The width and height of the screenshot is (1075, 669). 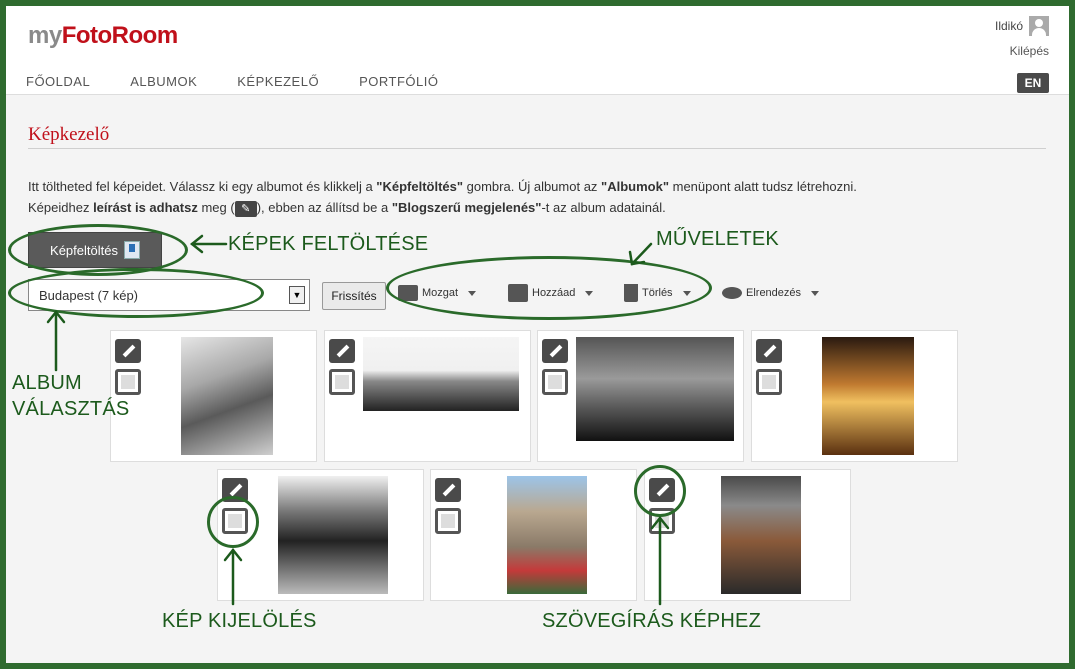 What do you see at coordinates (47, 383) in the screenshot?
I see `annotation-album-1: ALBUM` at bounding box center [47, 383].